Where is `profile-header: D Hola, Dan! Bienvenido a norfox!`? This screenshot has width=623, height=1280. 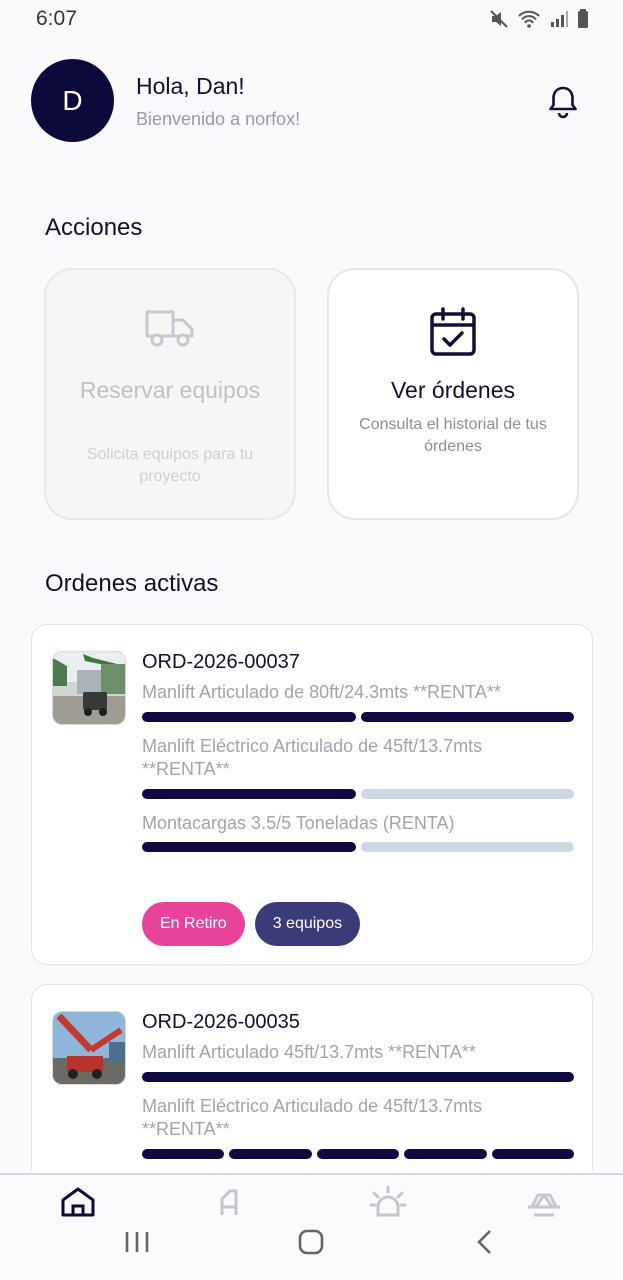 profile-header: D Hola, Dan! Bienvenido a norfox! is located at coordinates (311, 101).